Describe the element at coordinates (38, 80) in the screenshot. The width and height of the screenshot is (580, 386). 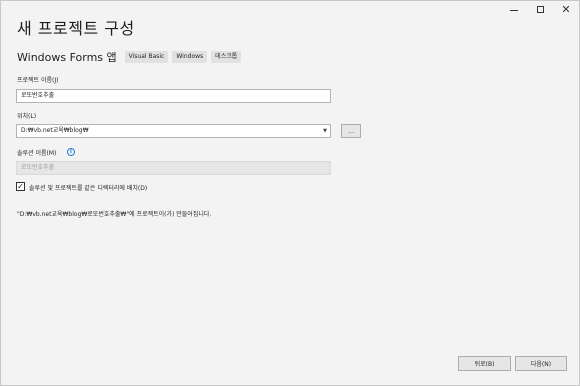
I see `project-name-label: 프로젝트 이름(J)` at that location.